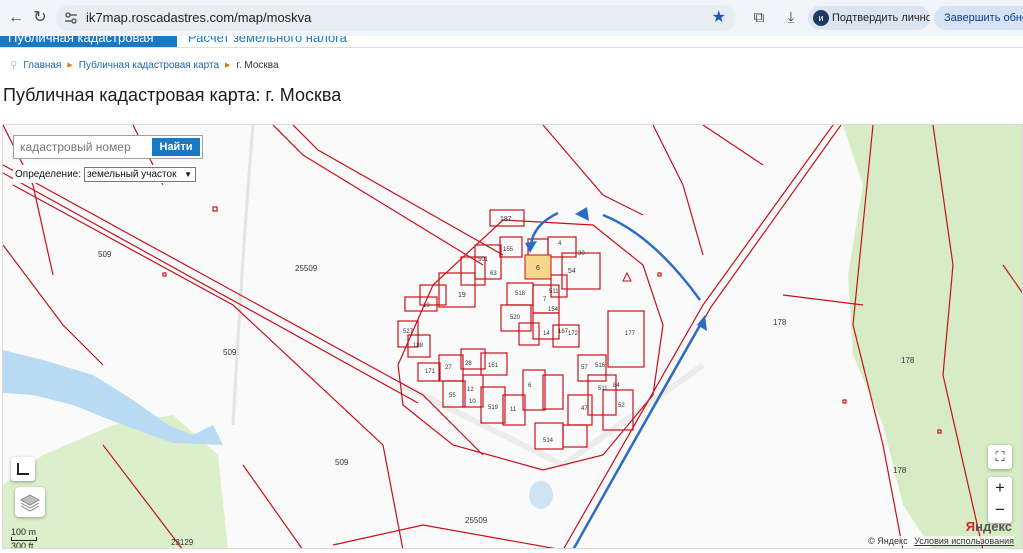 This screenshot has width=1023, height=553. What do you see at coordinates (468, 364) in the screenshot?
I see `parcel-number-label: 28` at bounding box center [468, 364].